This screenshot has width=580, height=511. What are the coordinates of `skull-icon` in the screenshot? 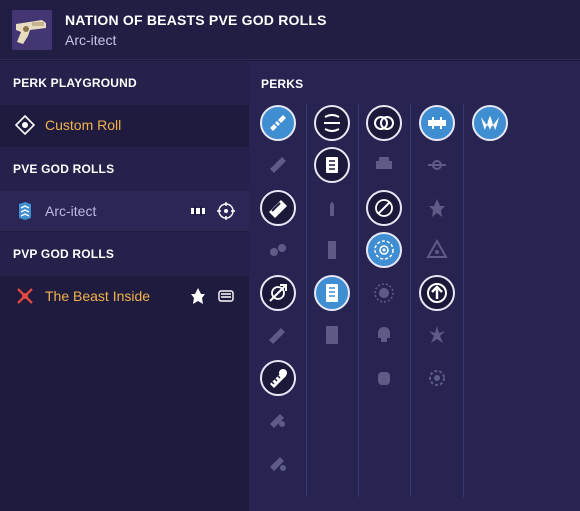 It's located at (384, 334).